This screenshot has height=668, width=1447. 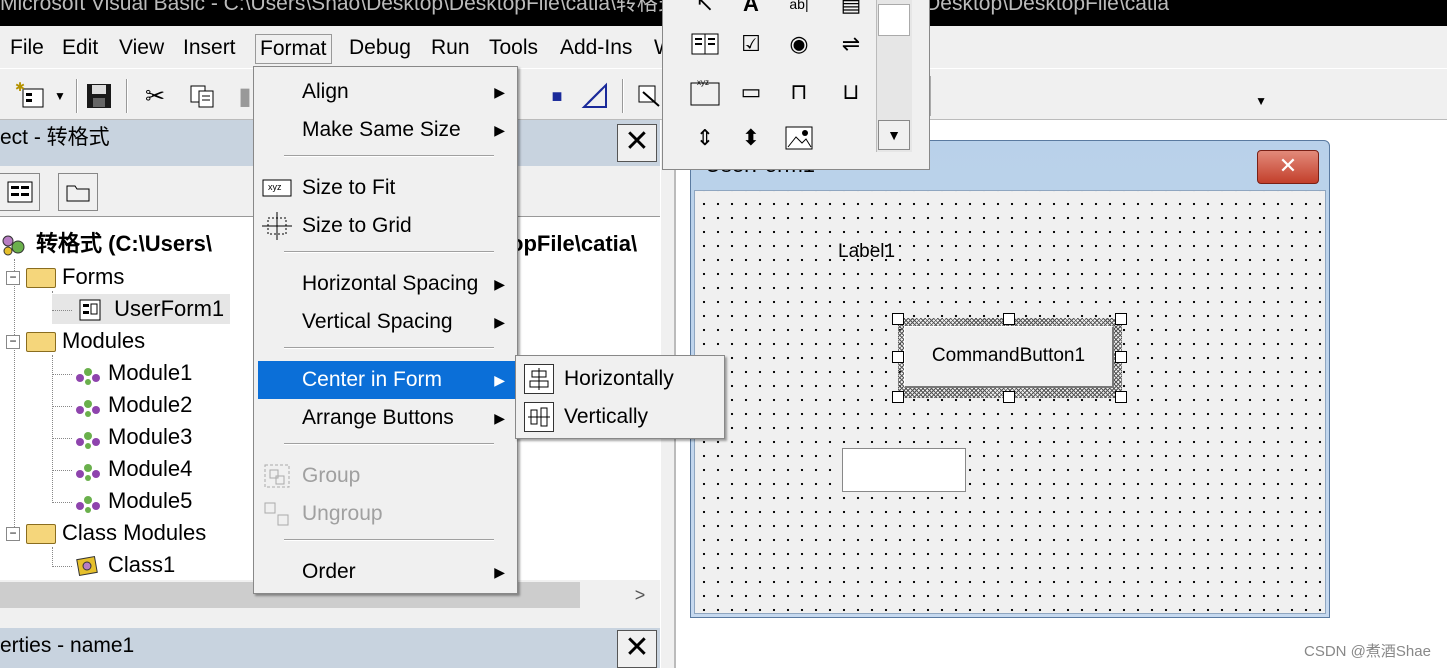 I want to click on textbox-tool-icon: ab|, so click(x=799, y=12).